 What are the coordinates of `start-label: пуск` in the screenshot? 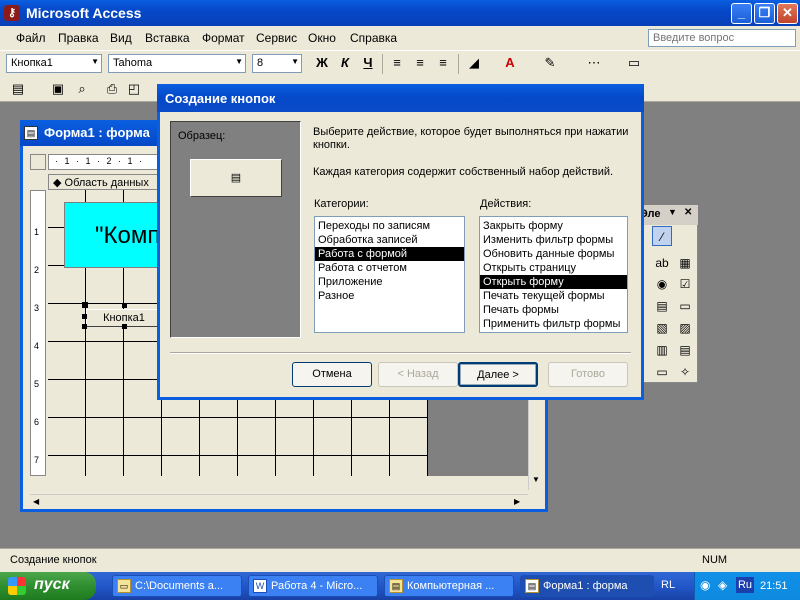 It's located at (52, 584).